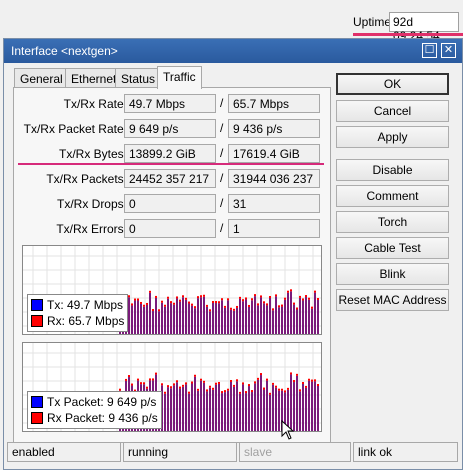 This screenshot has height=470, width=463. What do you see at coordinates (91, 204) in the screenshot?
I see `field-label: Tx/Rx Drops:` at bounding box center [91, 204].